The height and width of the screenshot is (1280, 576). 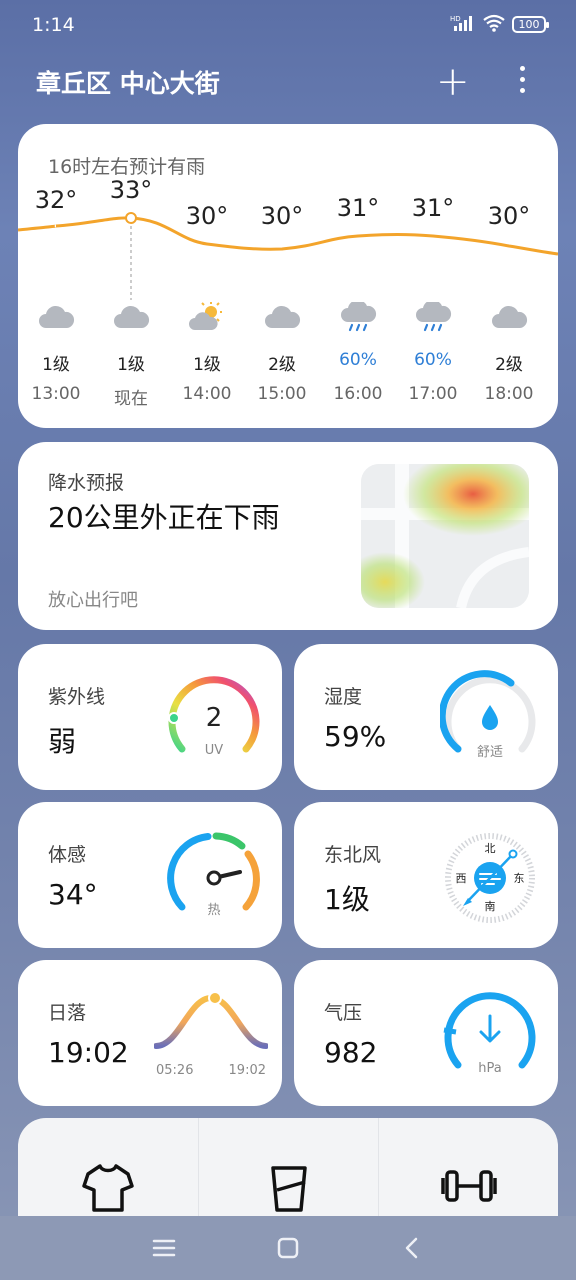 I want to click on sunset-title: 日落, so click(x=67, y=1013).